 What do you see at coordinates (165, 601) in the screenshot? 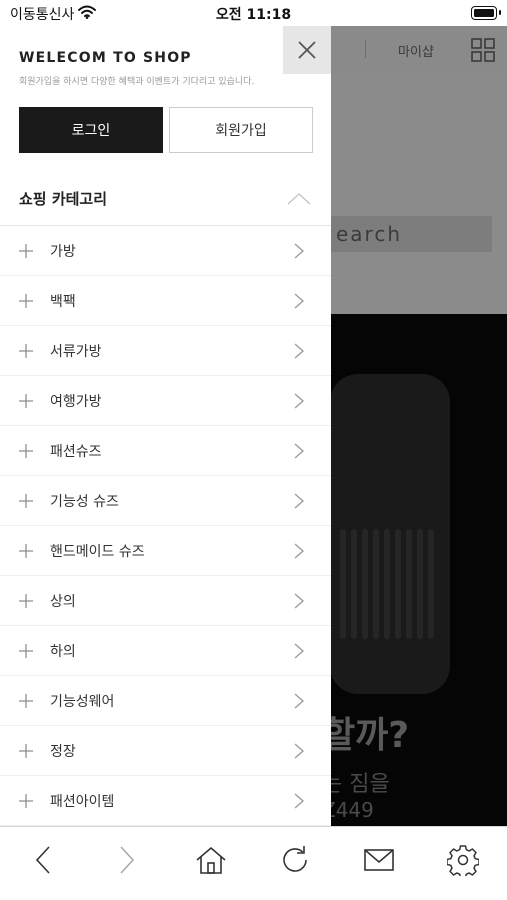
I see `category-item-tops: 상의` at bounding box center [165, 601].